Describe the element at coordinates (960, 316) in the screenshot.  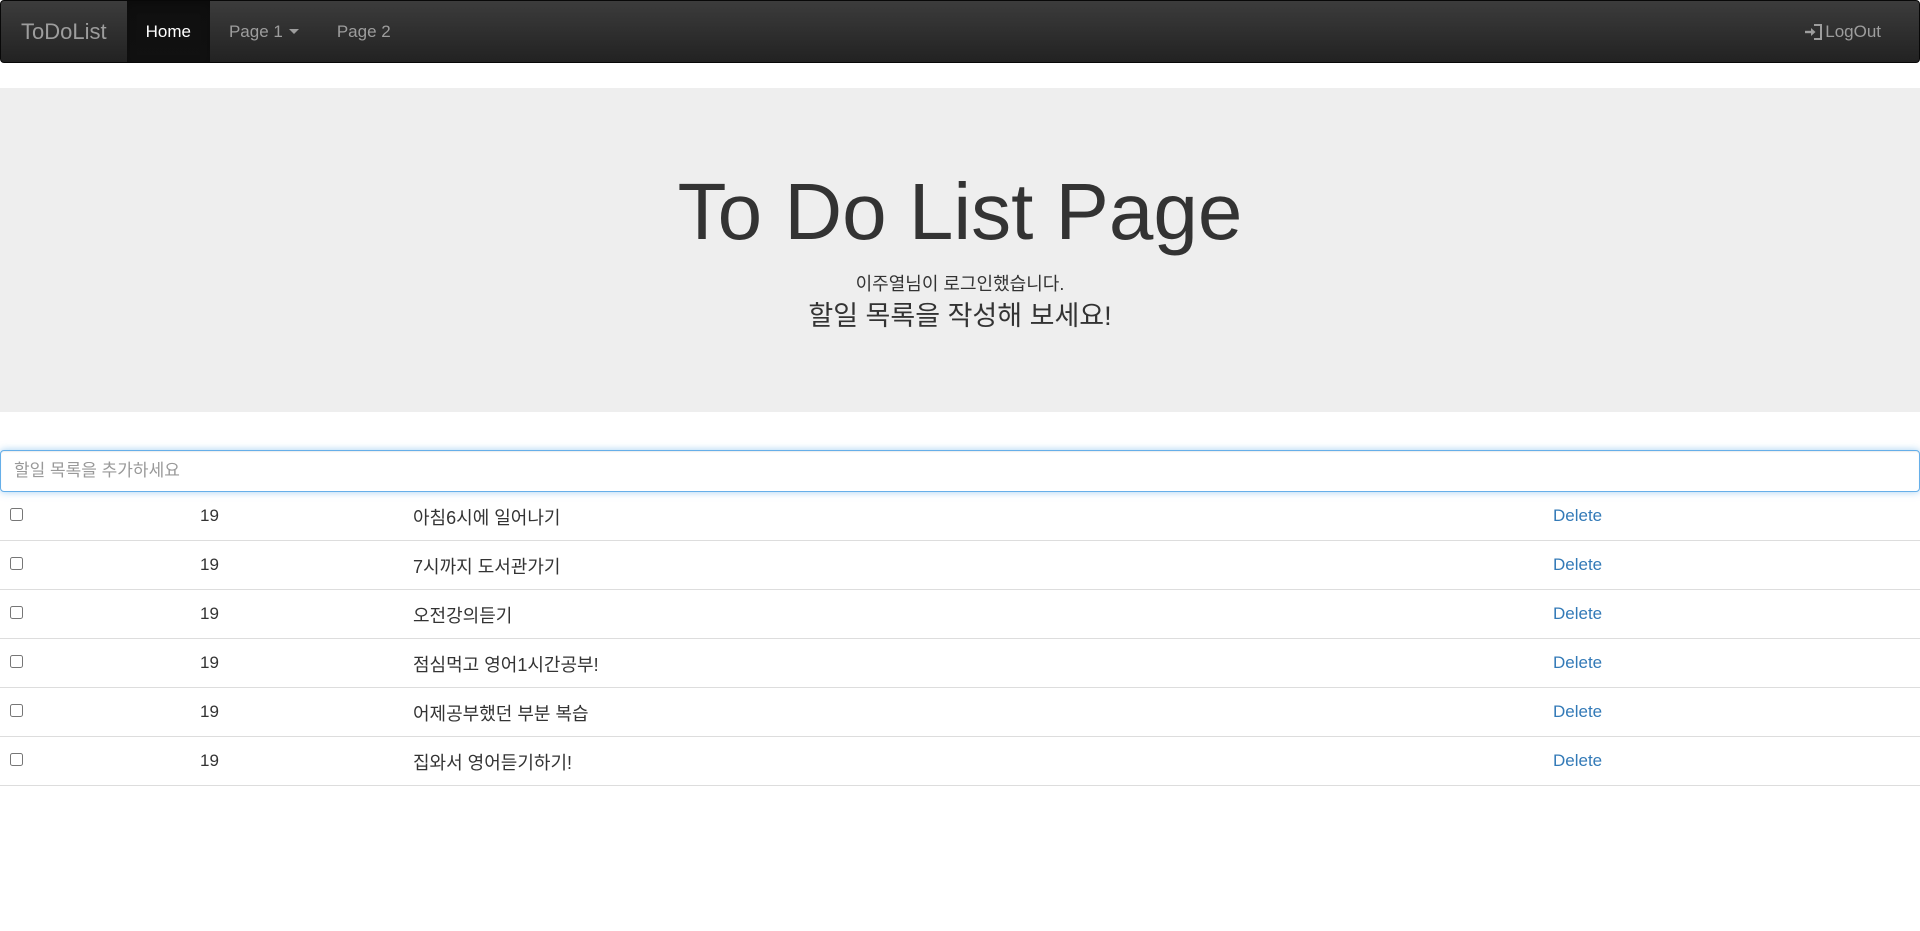
I see `page-subtitle: 할일 목록을 작성해 보세요!` at that location.